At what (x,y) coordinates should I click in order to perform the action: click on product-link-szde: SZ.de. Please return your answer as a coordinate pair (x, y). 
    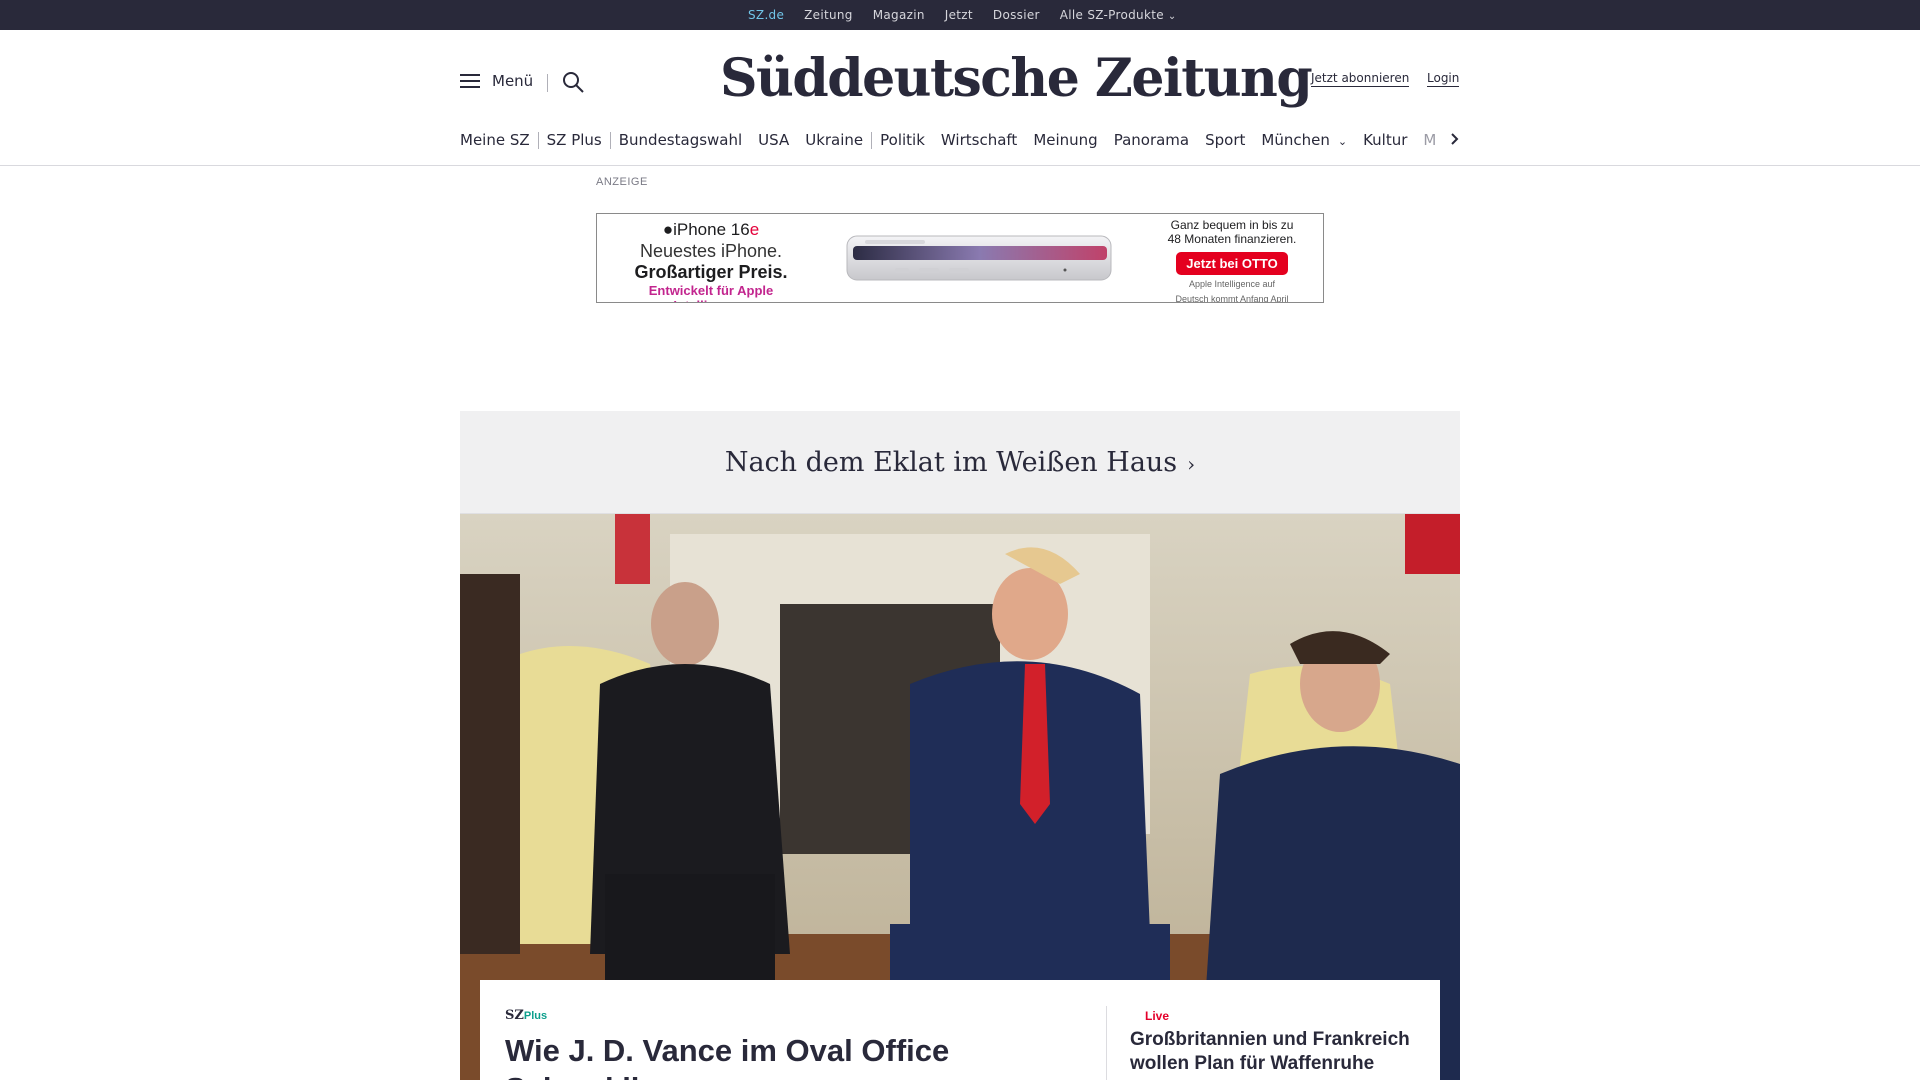
    Looking at the image, I should click on (766, 17).